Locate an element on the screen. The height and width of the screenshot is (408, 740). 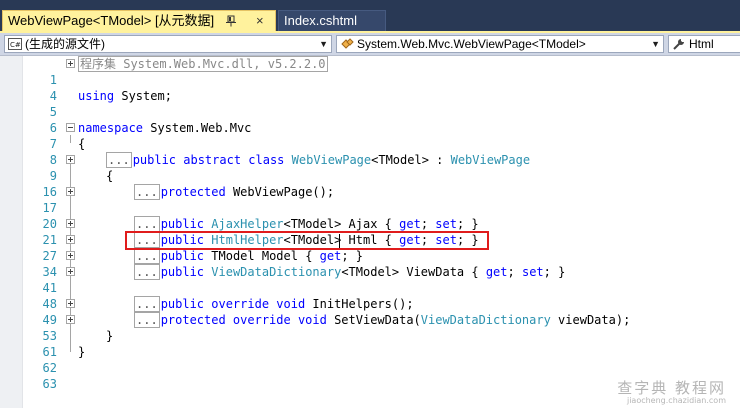
wrench-icon is located at coordinates (678, 44).